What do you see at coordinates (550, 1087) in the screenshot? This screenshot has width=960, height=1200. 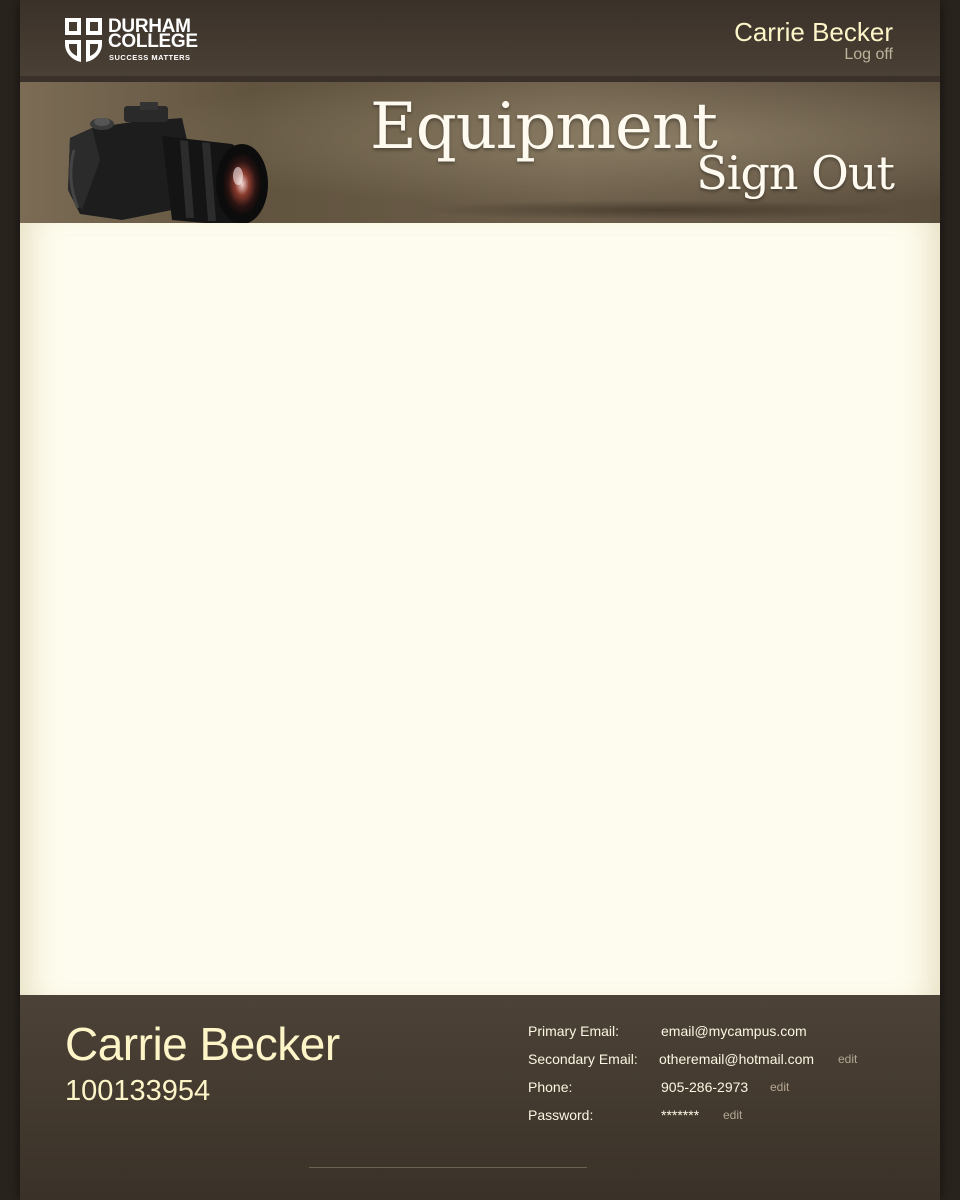 I see `profile-field-label: Phone:` at bounding box center [550, 1087].